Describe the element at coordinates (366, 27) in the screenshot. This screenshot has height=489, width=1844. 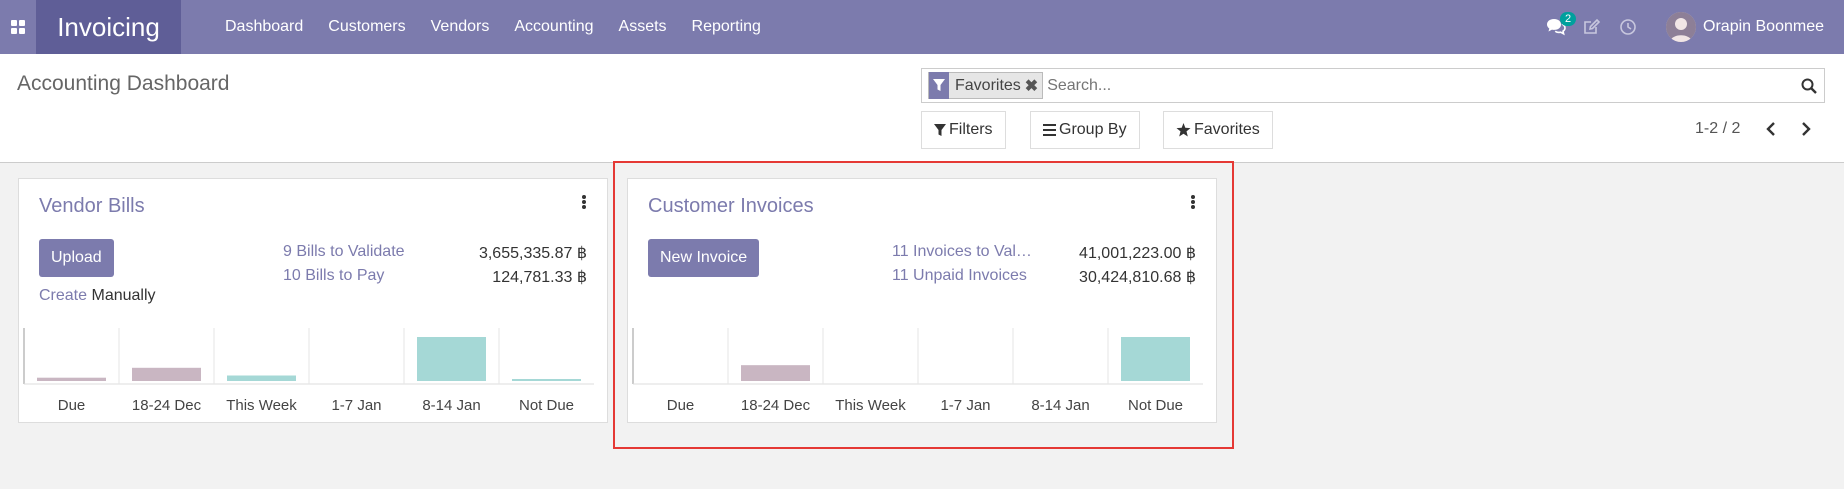
I see `menu-customers: Customers` at that location.